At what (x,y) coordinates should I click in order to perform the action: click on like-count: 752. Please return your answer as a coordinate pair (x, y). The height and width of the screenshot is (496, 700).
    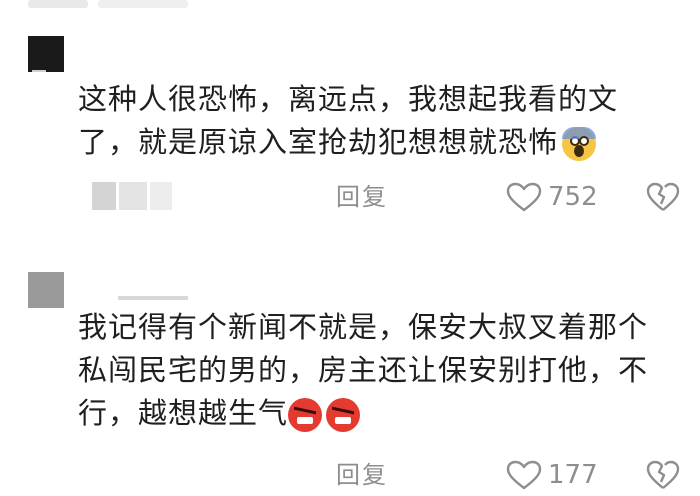
    Looking at the image, I should click on (573, 197).